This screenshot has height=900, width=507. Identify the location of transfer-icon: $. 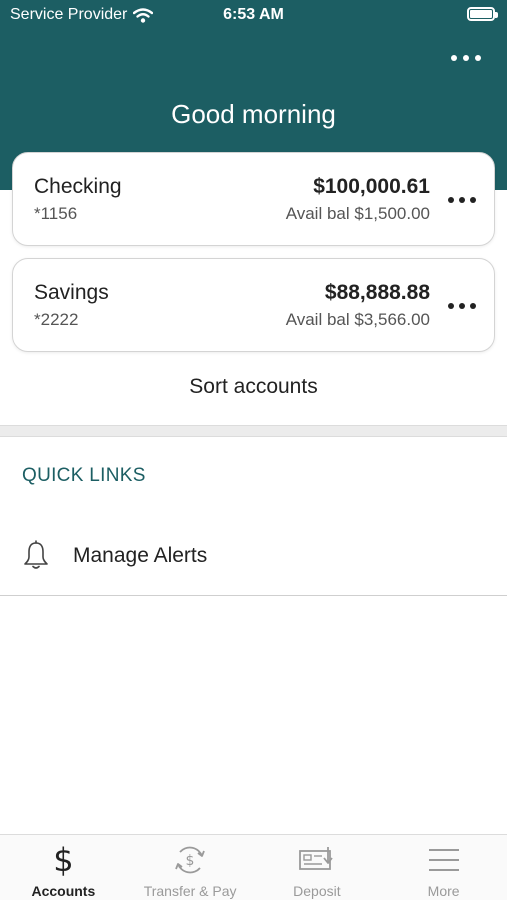
(190, 860).